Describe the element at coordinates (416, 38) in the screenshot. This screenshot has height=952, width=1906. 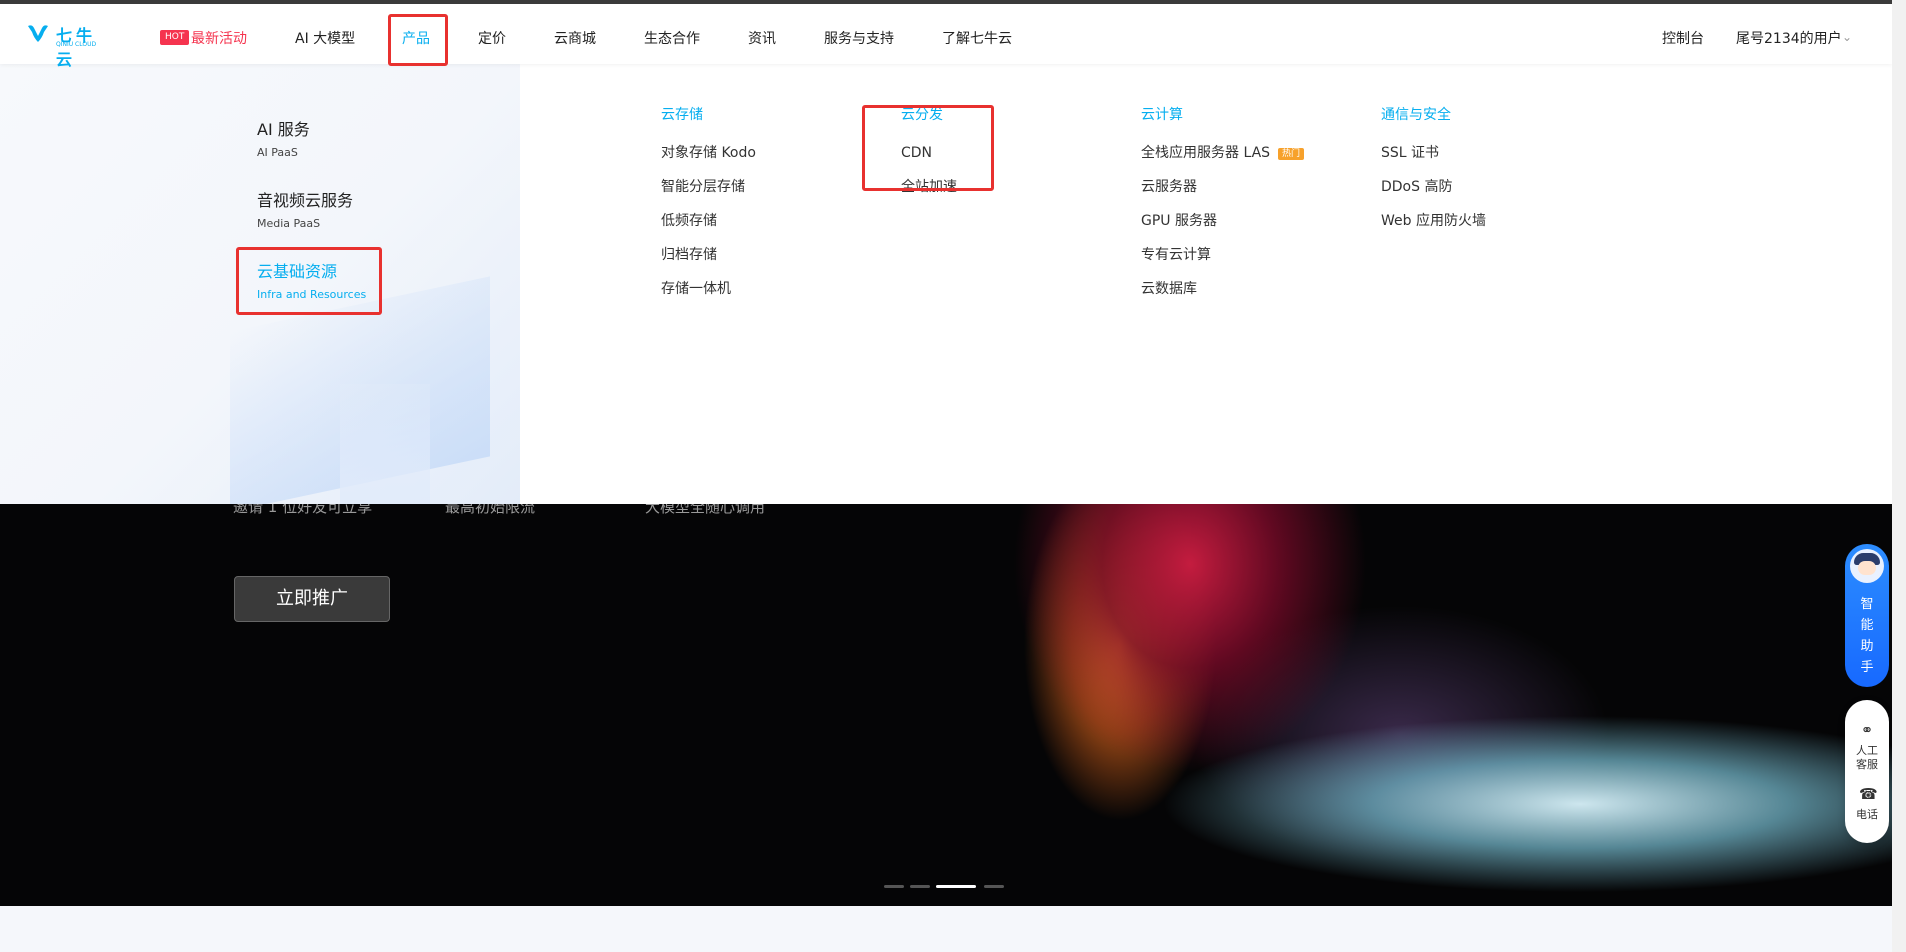
I see `nav-products: 产品` at that location.